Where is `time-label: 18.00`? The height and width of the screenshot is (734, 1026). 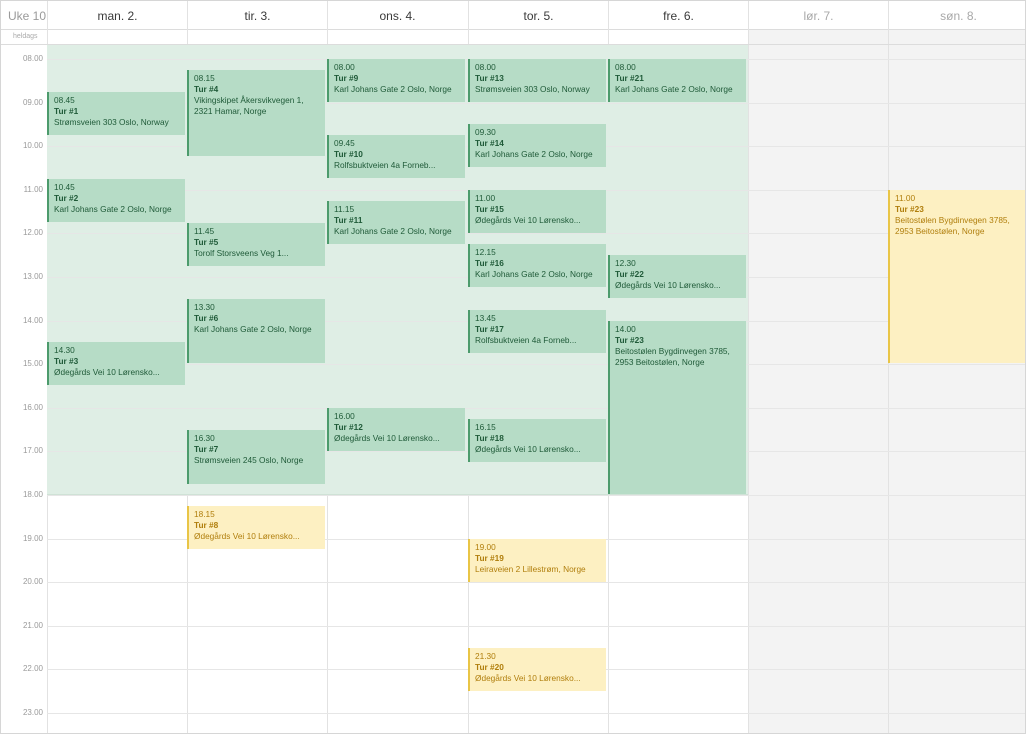
time-label: 18.00 is located at coordinates (32, 494).